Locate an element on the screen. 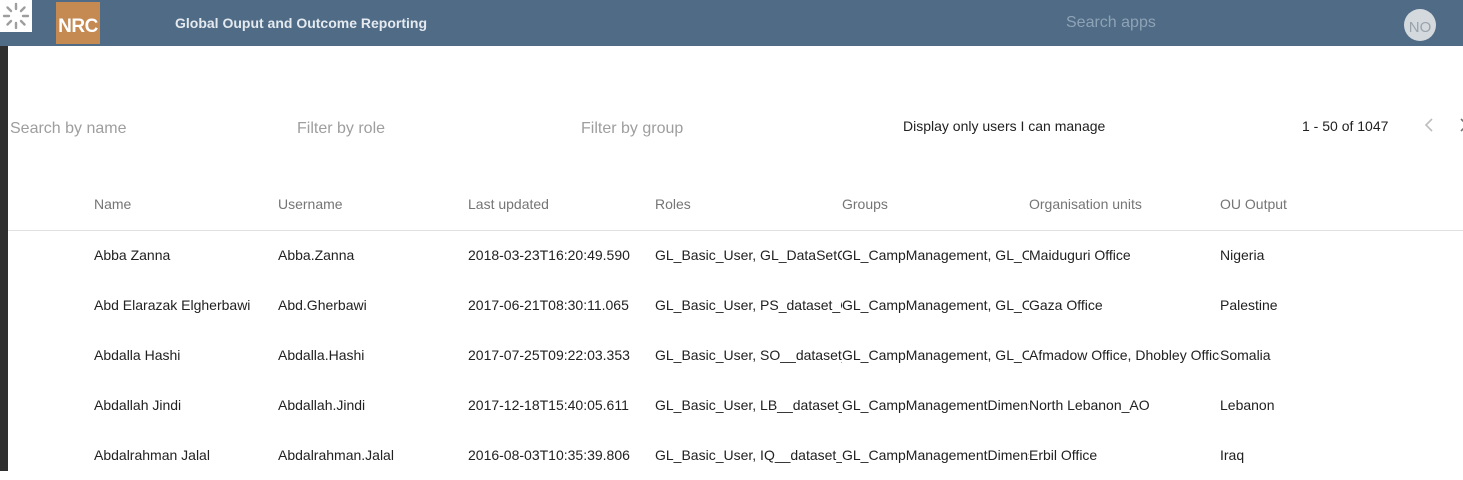 Image resolution: width=1463 pixels, height=480 pixels. cell-ou-output: Somalia is located at coordinates (1245, 355).